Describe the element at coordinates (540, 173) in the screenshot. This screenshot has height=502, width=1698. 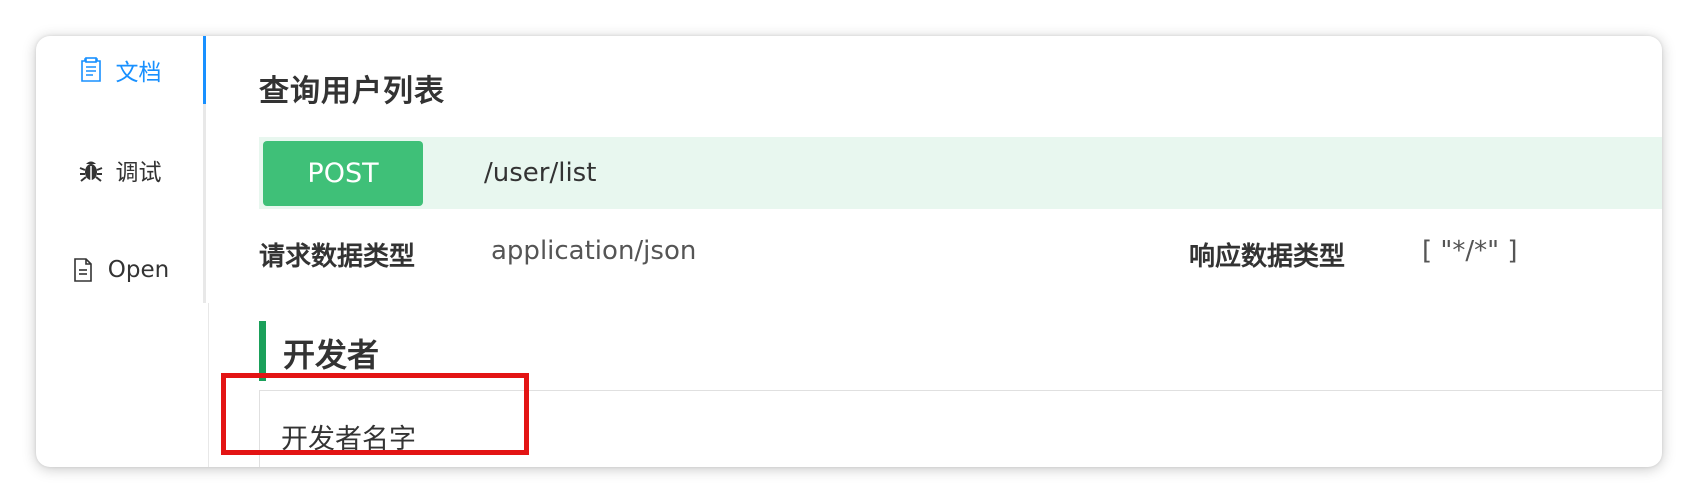
I see `endpoint-path: /user/list` at that location.